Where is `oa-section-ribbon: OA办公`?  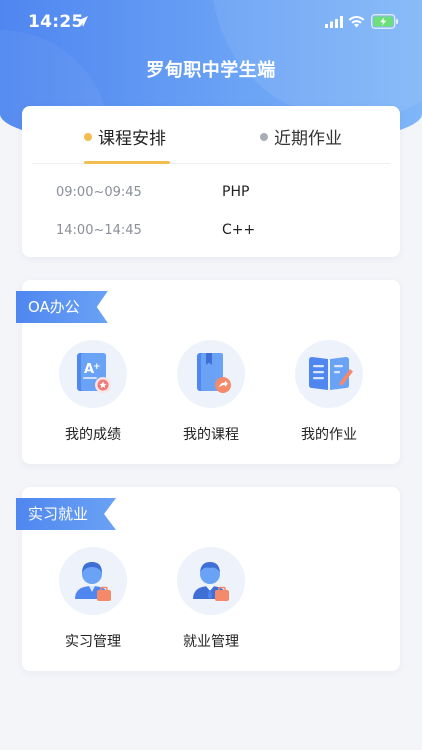
oa-section-ribbon: OA办公 is located at coordinates (62, 307).